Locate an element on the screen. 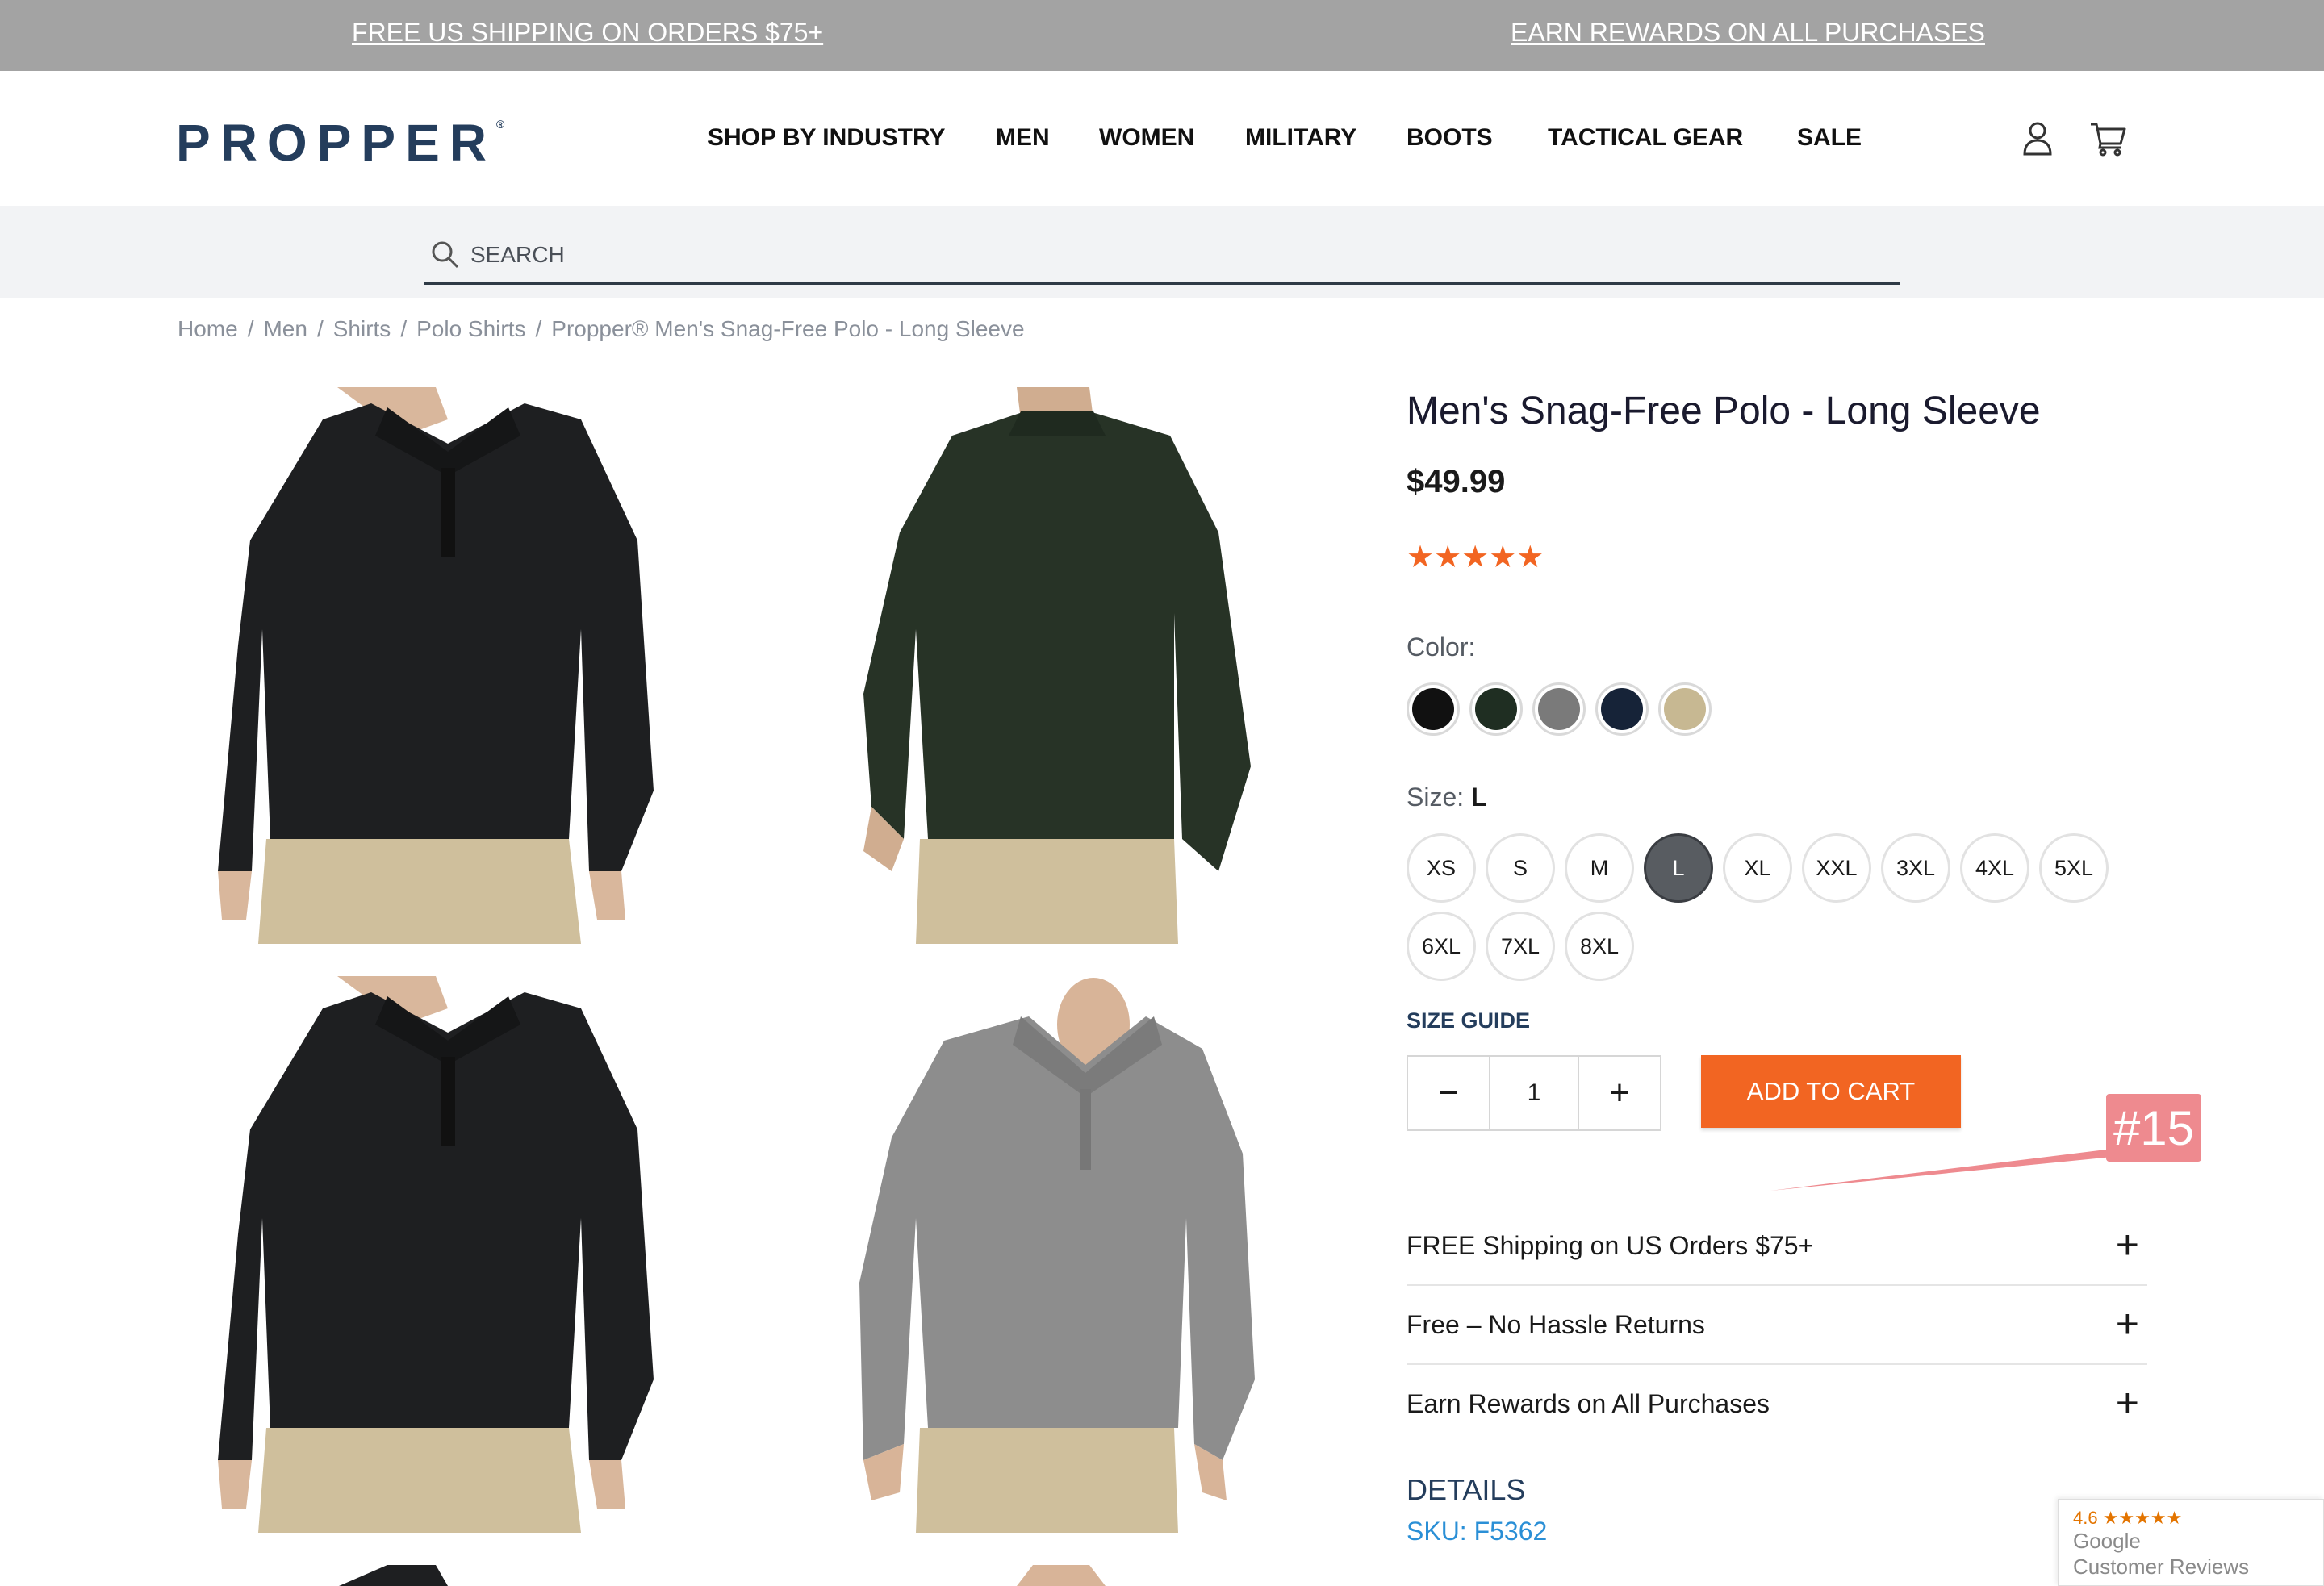  accordion-returns: Free – No Hassle Returns + is located at coordinates (1777, 1326).